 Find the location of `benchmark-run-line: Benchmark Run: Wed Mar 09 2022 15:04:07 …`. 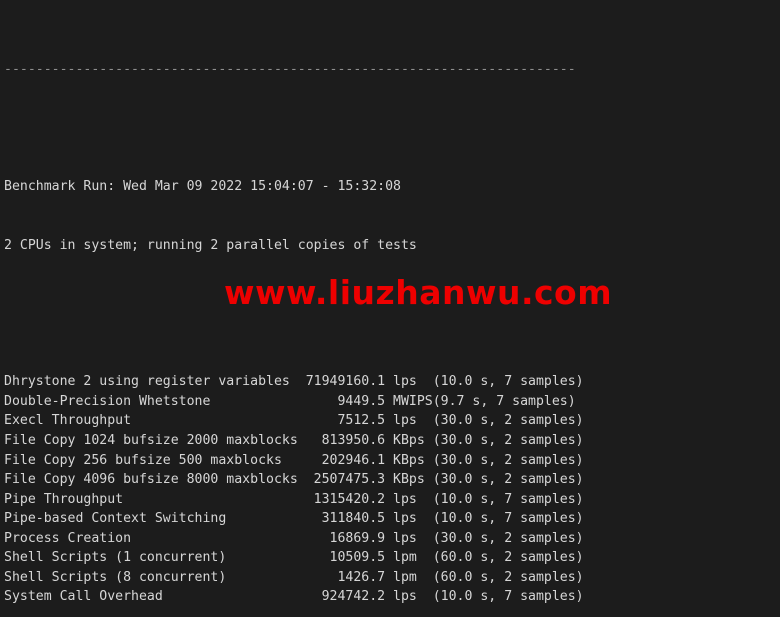

benchmark-run-line: Benchmark Run: Wed Mar 09 2022 15:04:07 … is located at coordinates (202, 186).